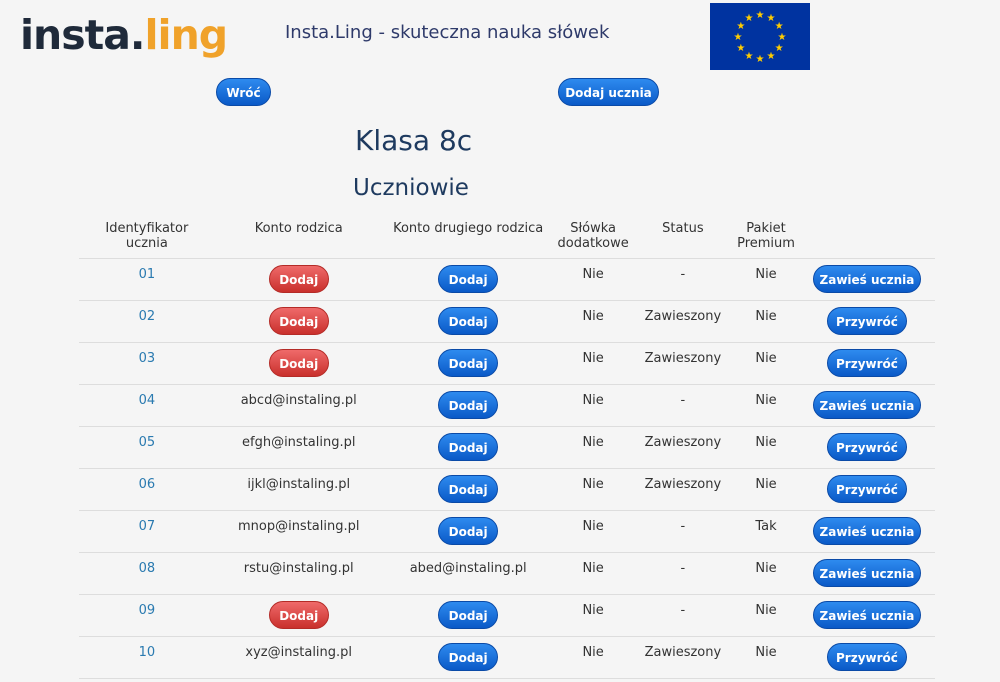  I want to click on parent-email-cell: rstu@instaling.pl, so click(298, 573).